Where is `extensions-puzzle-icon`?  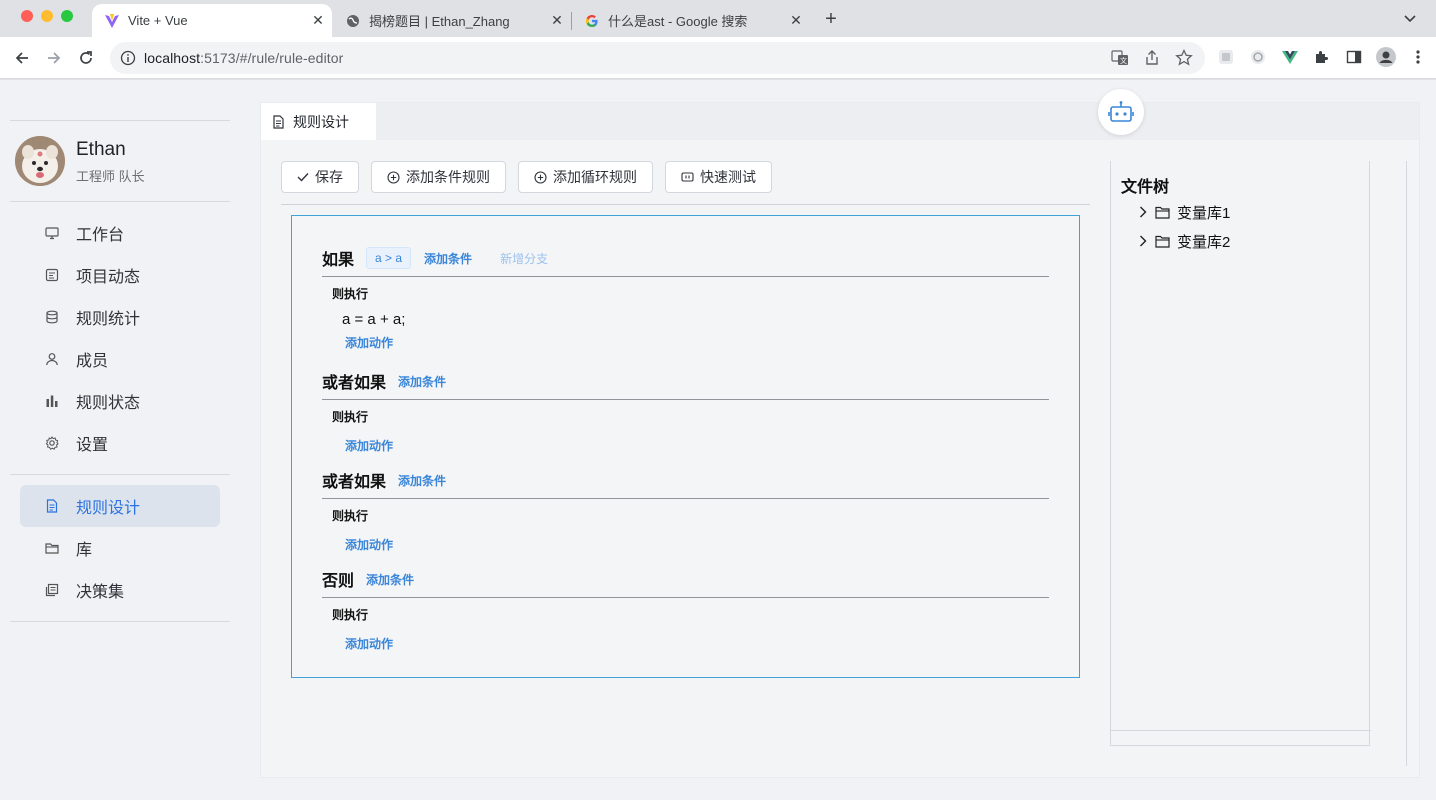
extensions-puzzle-icon is located at coordinates (1322, 57).